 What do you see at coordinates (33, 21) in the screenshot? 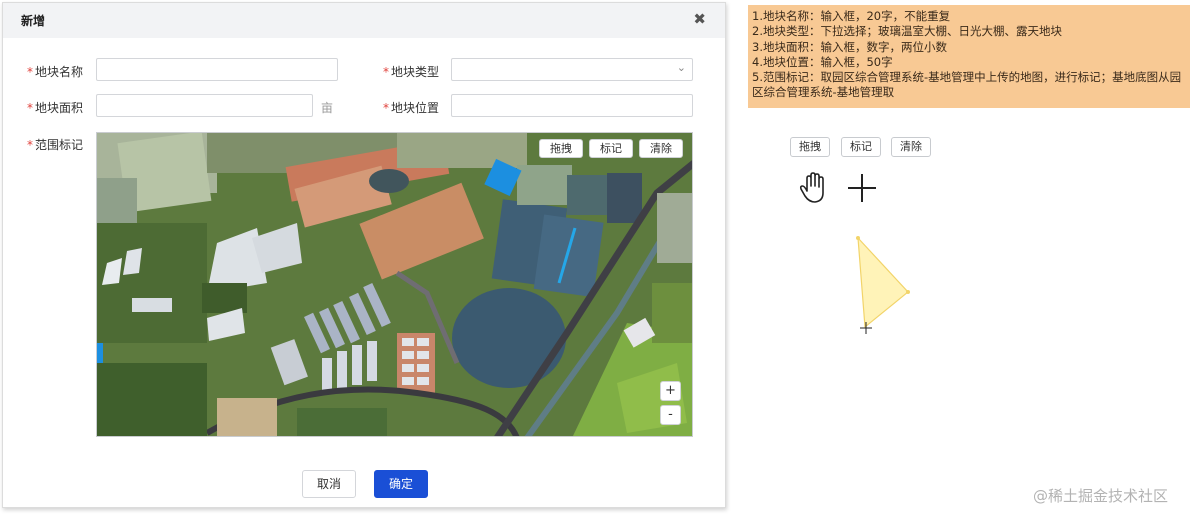
I see `dialog-title: 新增` at bounding box center [33, 21].